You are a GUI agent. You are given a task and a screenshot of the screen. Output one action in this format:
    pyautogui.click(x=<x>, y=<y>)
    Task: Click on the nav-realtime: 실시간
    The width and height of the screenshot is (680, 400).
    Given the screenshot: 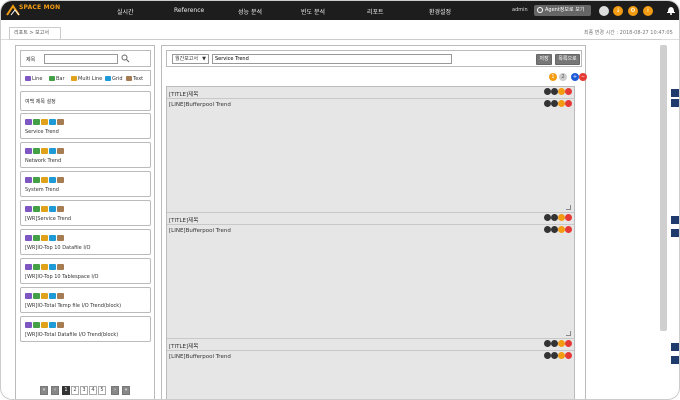 What is the action you would take?
    pyautogui.click(x=125, y=11)
    